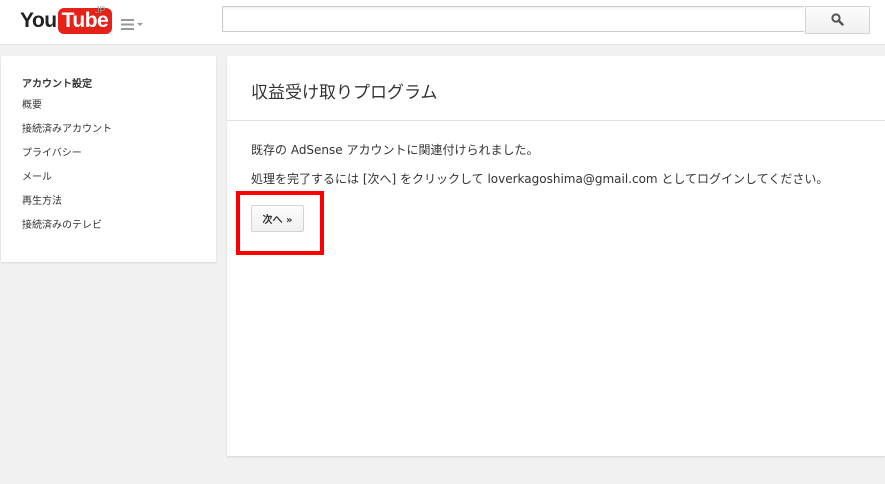 The image size is (885, 484). Describe the element at coordinates (277, 218) in the screenshot. I see `next-button: 次へ »` at that location.